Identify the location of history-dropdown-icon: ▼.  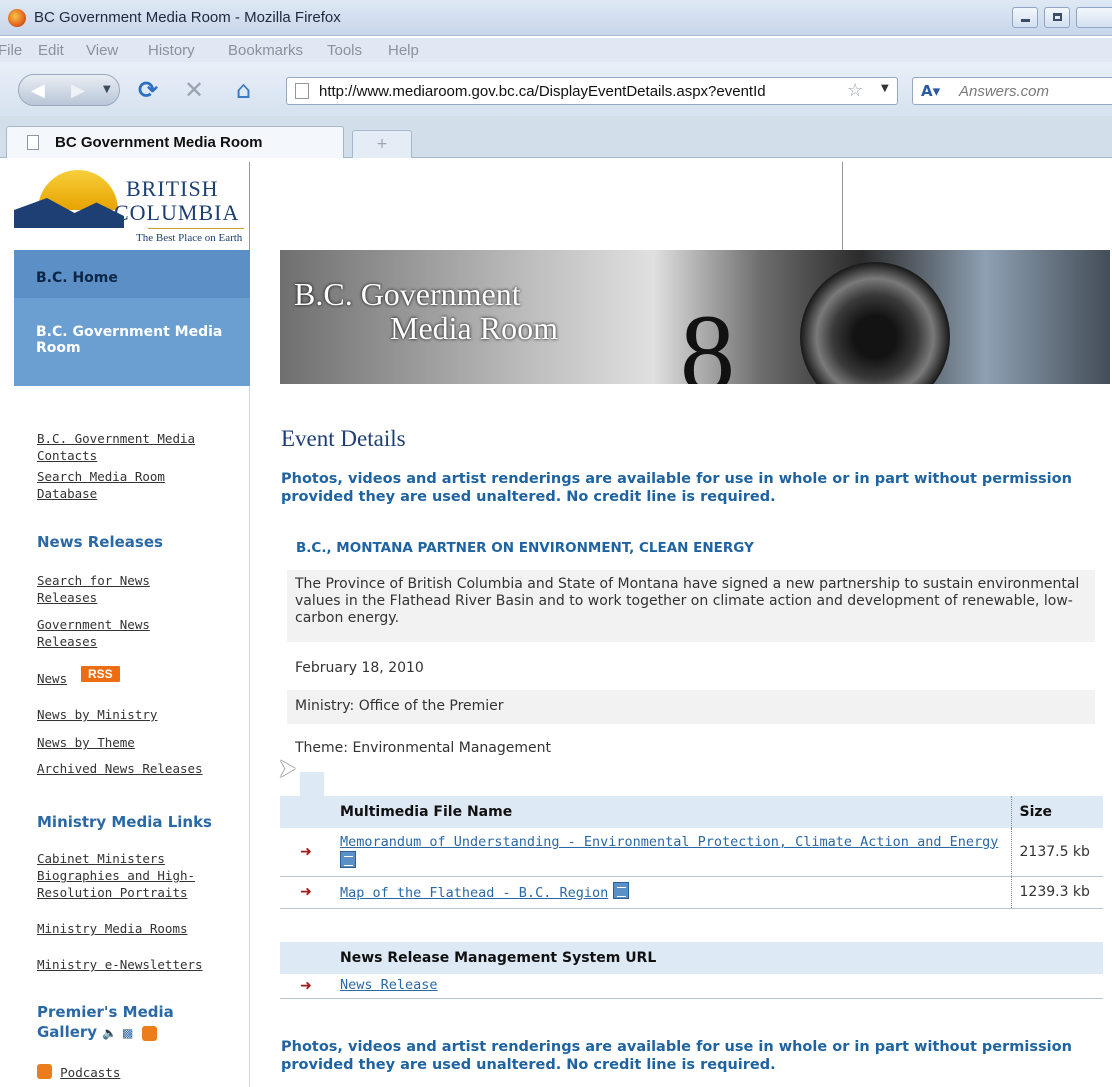
(107, 89).